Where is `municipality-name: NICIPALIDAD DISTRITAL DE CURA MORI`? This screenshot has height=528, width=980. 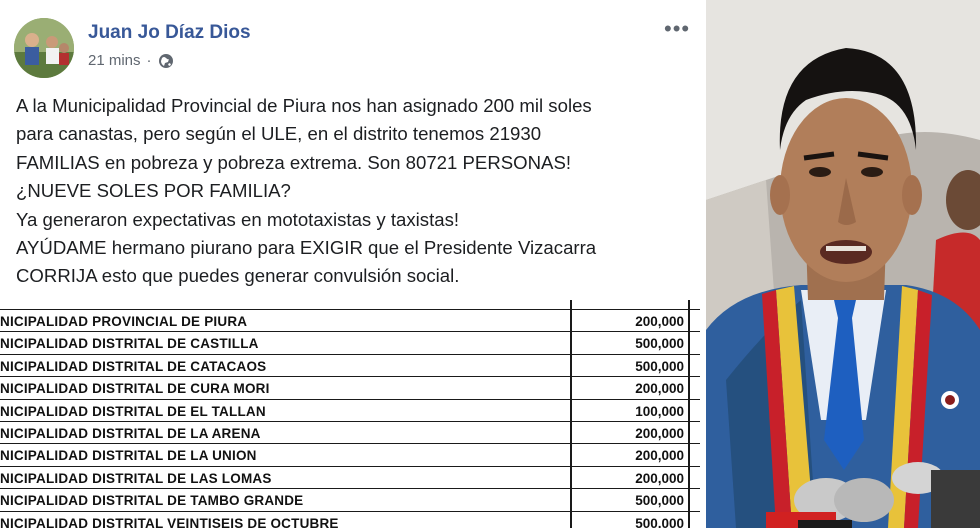
municipality-name: NICIPALIDAD DISTRITAL DE CURA MORI is located at coordinates (135, 389).